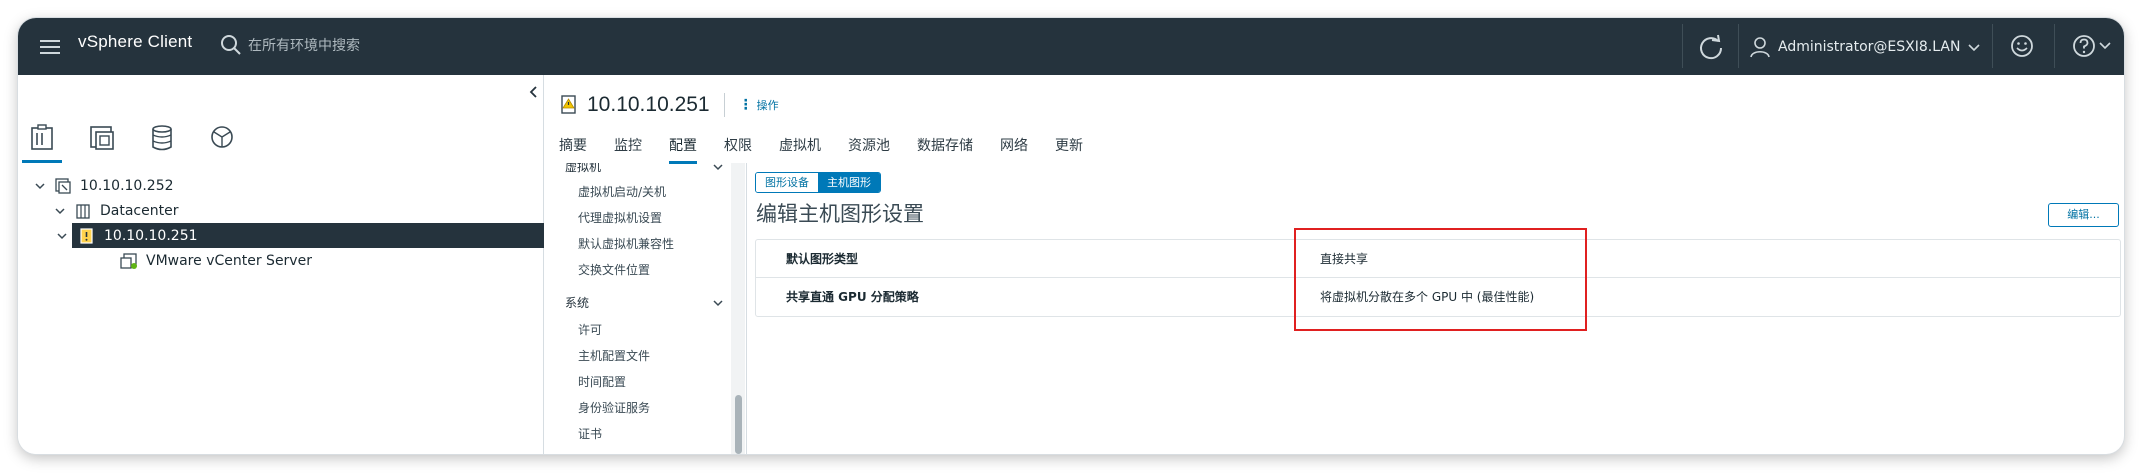  What do you see at coordinates (590, 329) in the screenshot?
I see `nav-licensing: 许可` at bounding box center [590, 329].